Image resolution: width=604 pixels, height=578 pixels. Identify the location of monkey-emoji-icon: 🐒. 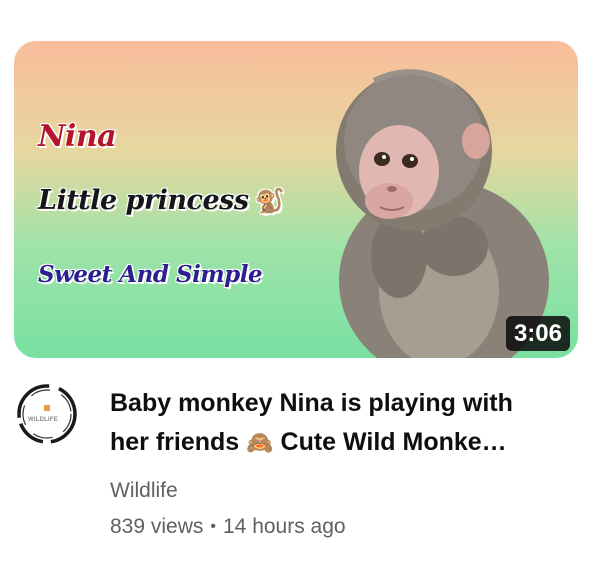
(269, 201).